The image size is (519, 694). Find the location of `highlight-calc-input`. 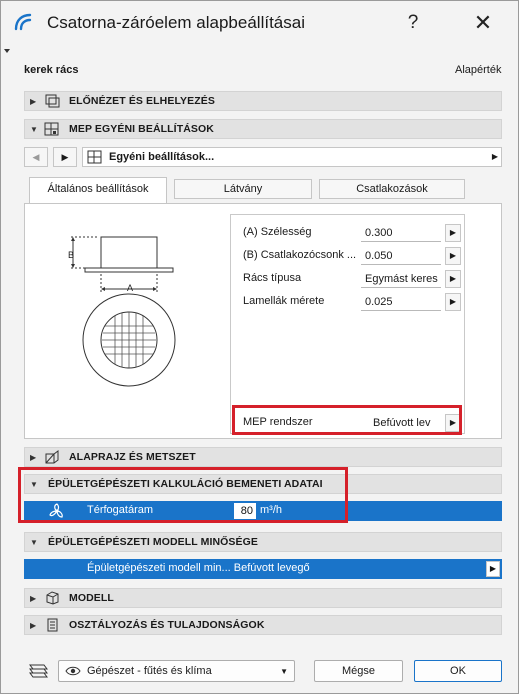

highlight-calc-input is located at coordinates (183, 495).